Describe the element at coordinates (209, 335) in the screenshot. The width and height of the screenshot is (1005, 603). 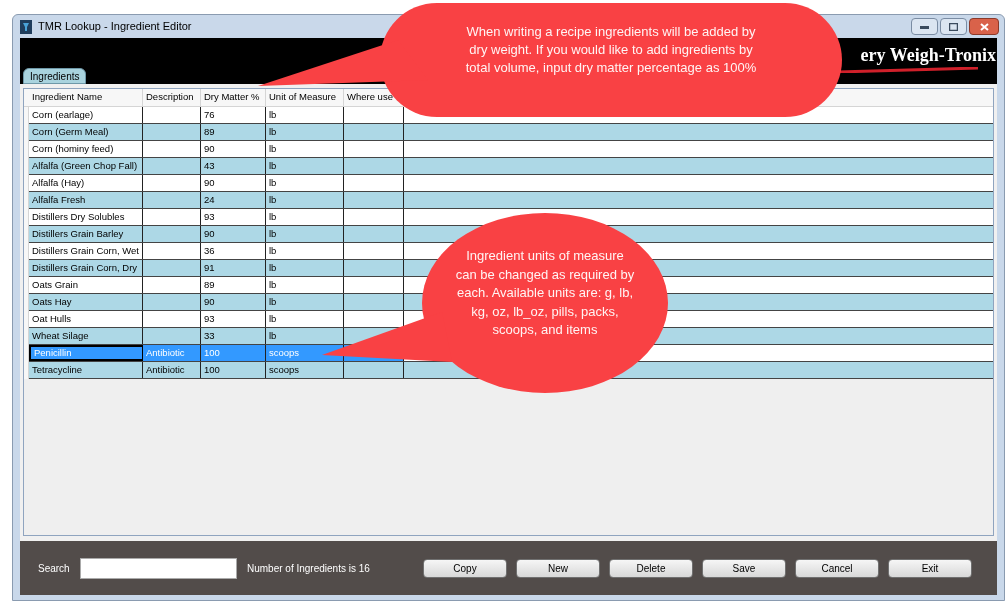
I see `table-cell-text: 33` at that location.